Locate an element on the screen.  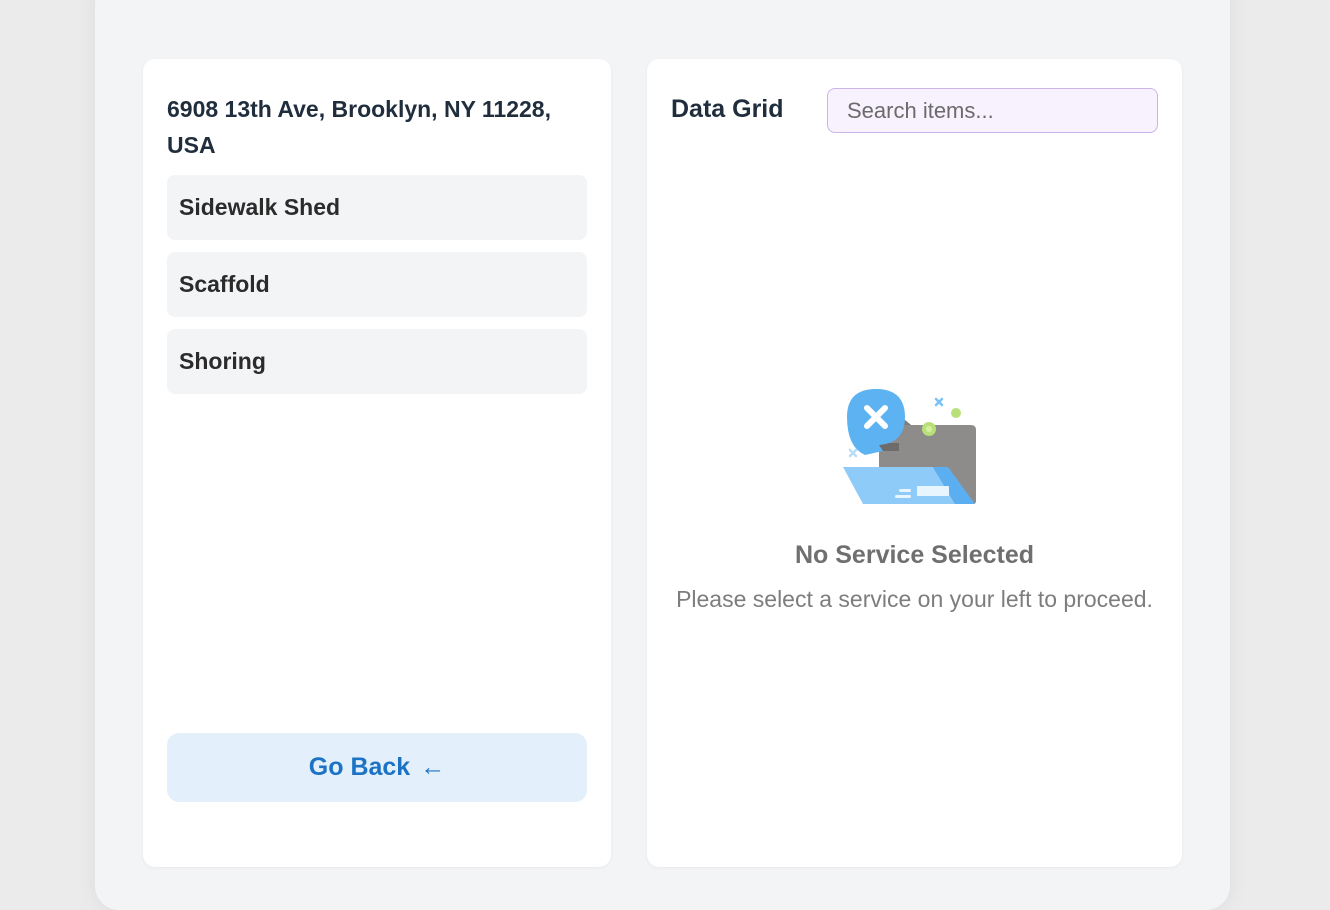
empty-folder-x-icon is located at coordinates (909, 446).